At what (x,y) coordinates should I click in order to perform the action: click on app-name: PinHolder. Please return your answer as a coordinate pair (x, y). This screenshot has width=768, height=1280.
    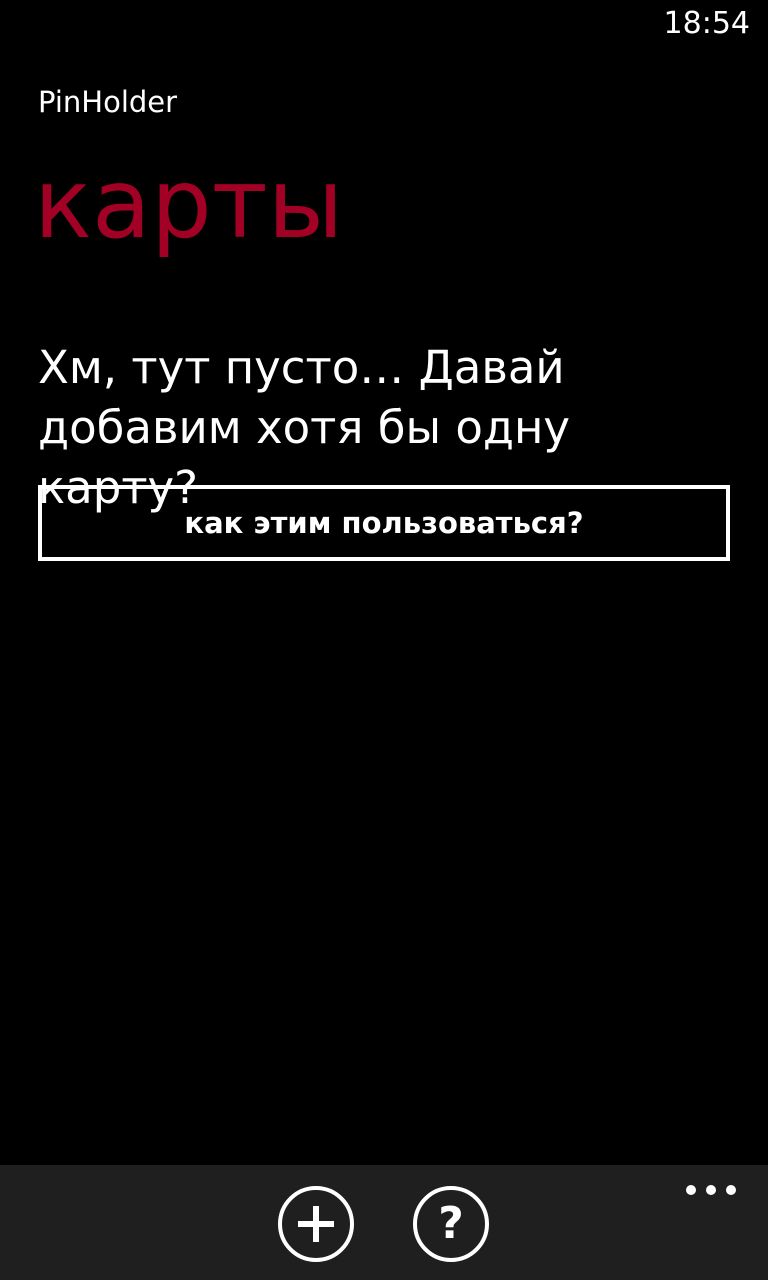
    Looking at the image, I should click on (108, 102).